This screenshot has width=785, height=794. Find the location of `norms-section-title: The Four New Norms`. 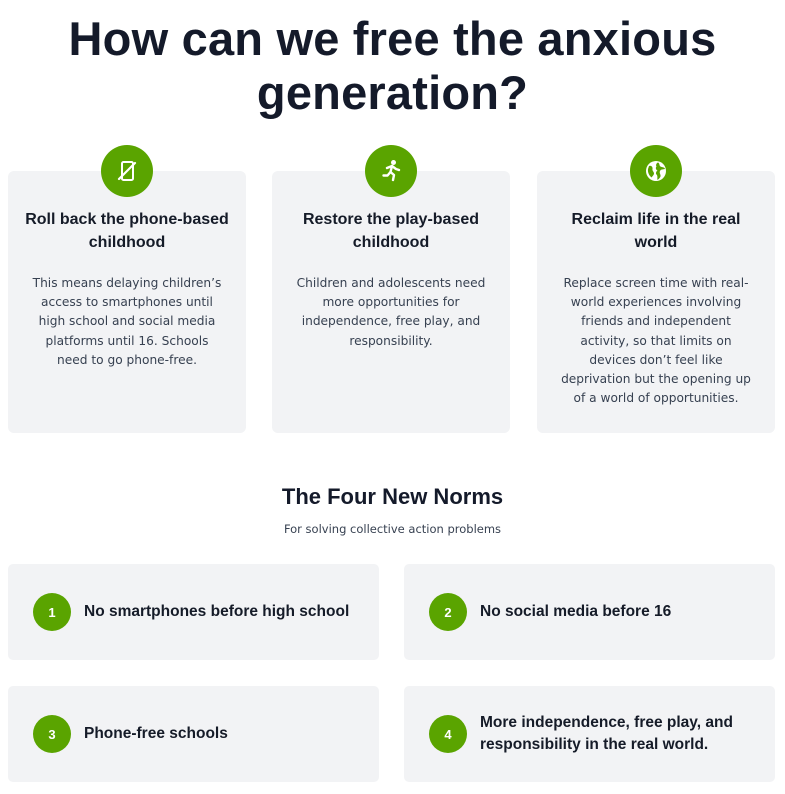

norms-section-title: The Four New Norms is located at coordinates (392, 496).